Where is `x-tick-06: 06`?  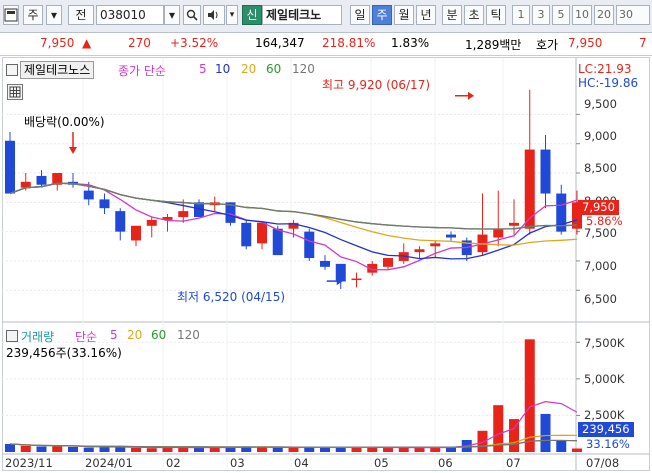
x-tick-06: 06 is located at coordinates (445, 463).